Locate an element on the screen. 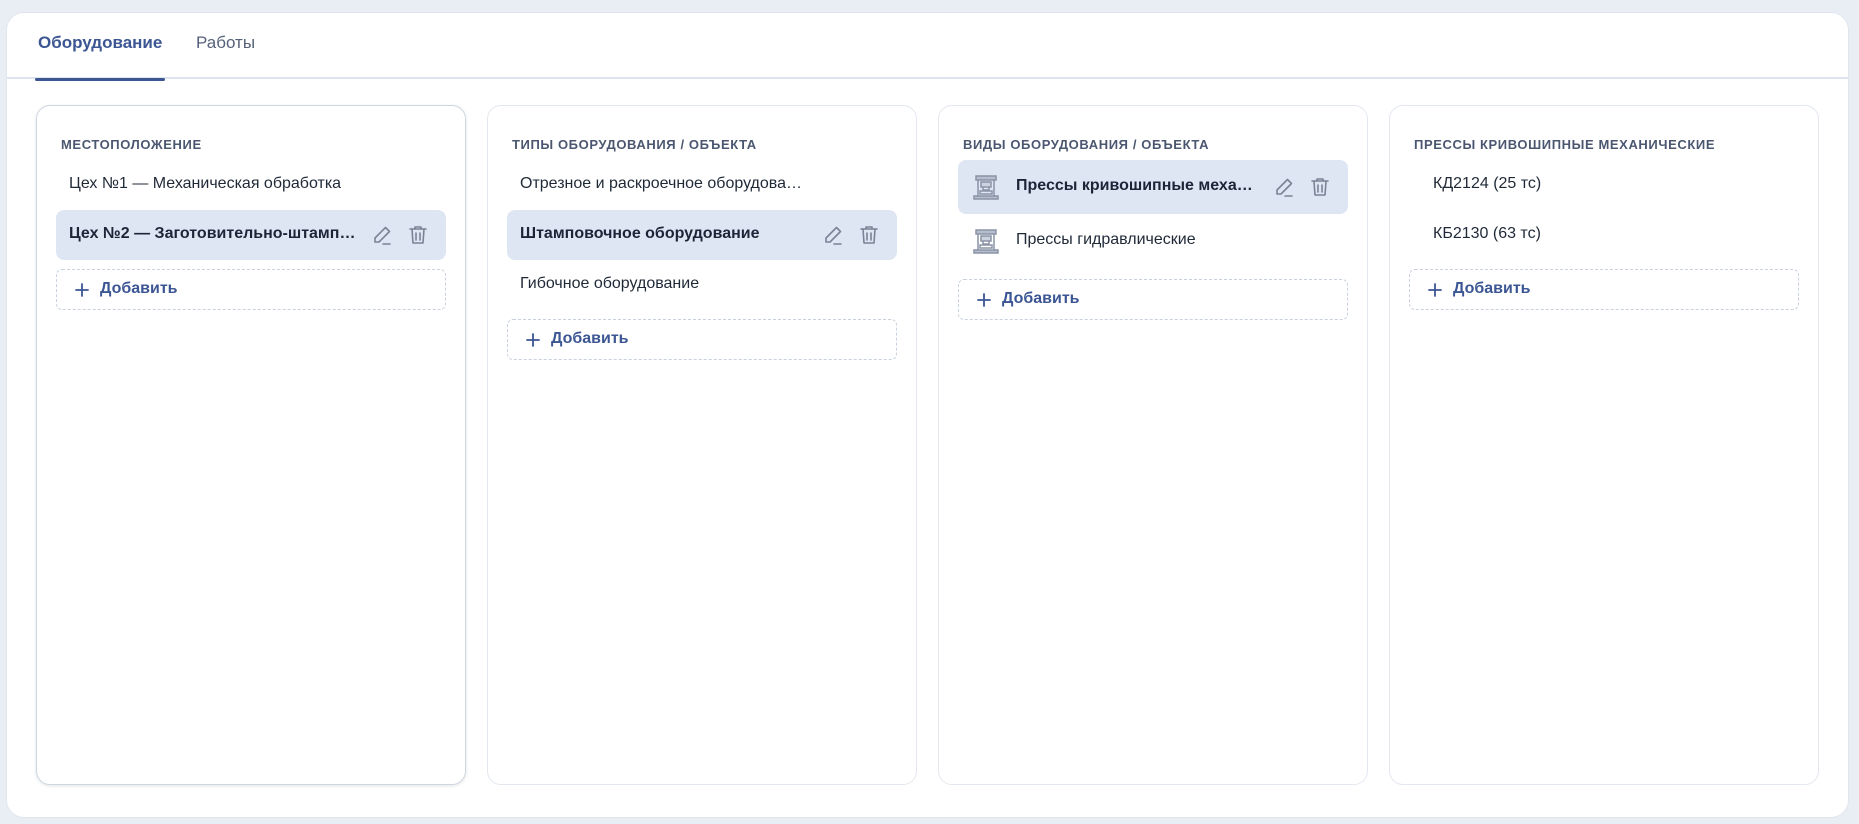 This screenshot has width=1859, height=824. item-label: Отрезное и раскроечное оборудование is located at coordinates (665, 183).